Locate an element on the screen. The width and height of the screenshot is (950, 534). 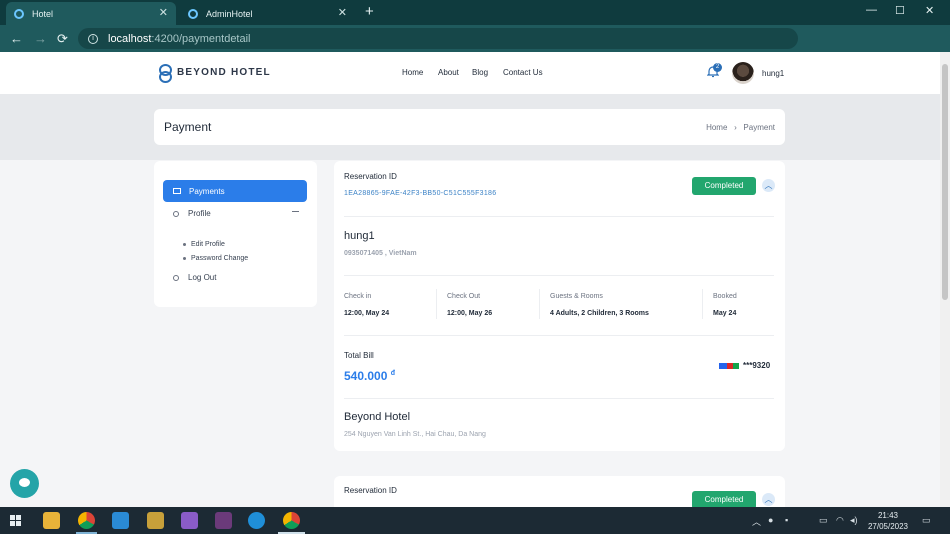
new-tab-button: + is located at coordinates (369, 11).